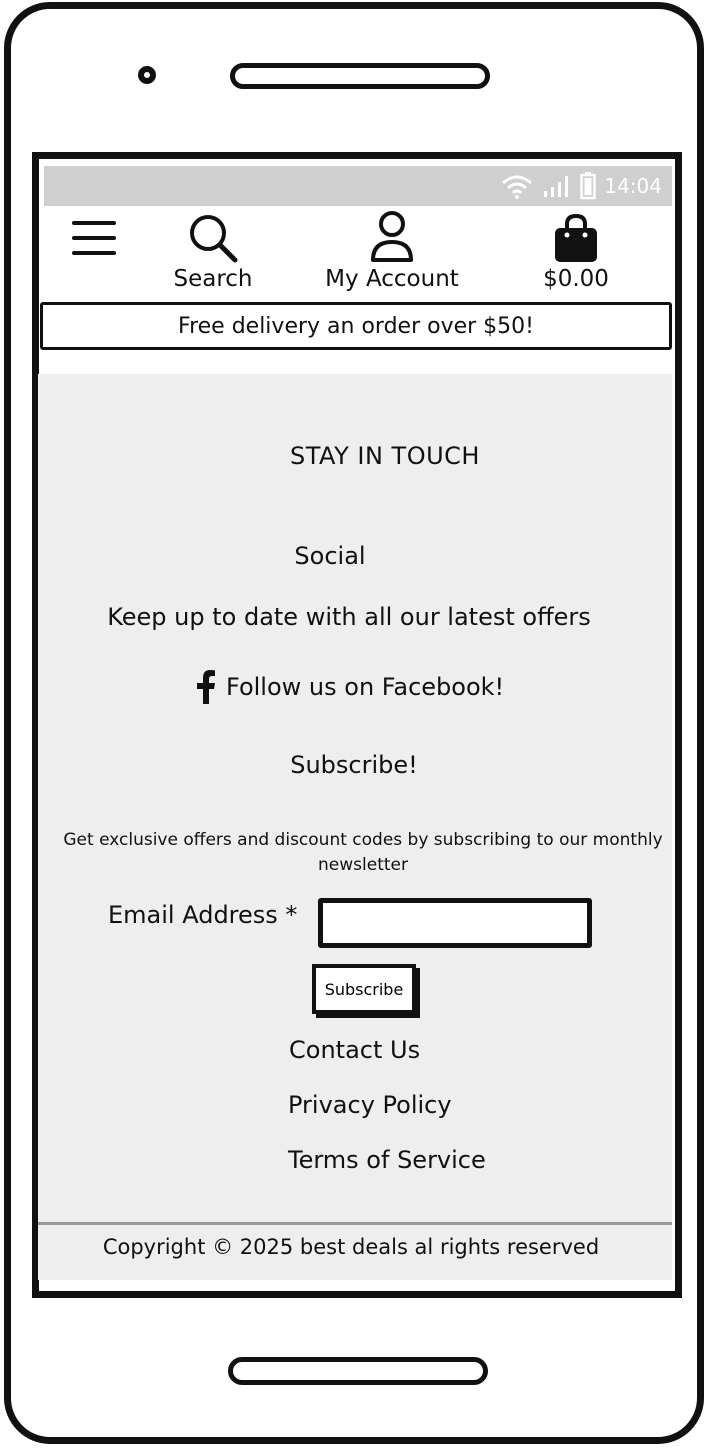  I want to click on home-button, so click(358, 1371).